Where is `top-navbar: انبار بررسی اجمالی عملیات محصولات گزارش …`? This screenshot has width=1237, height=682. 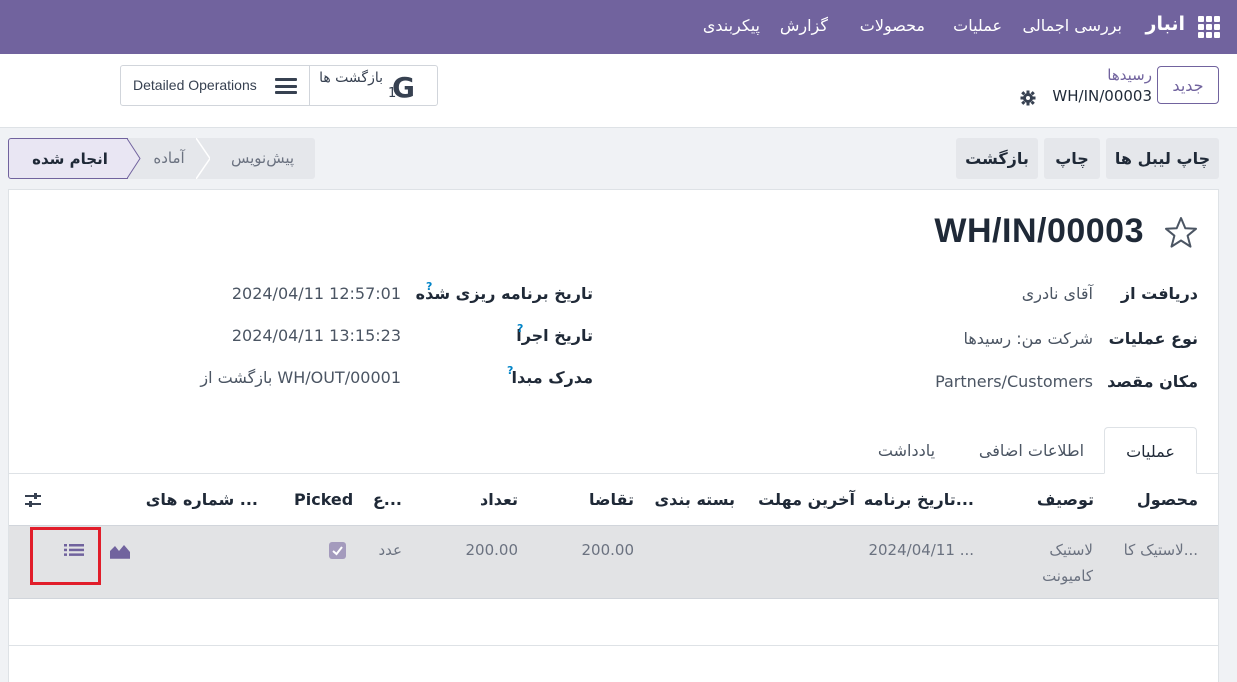
top-navbar: انبار بررسی اجمالی عملیات محصولات گزارش … is located at coordinates (618, 27).